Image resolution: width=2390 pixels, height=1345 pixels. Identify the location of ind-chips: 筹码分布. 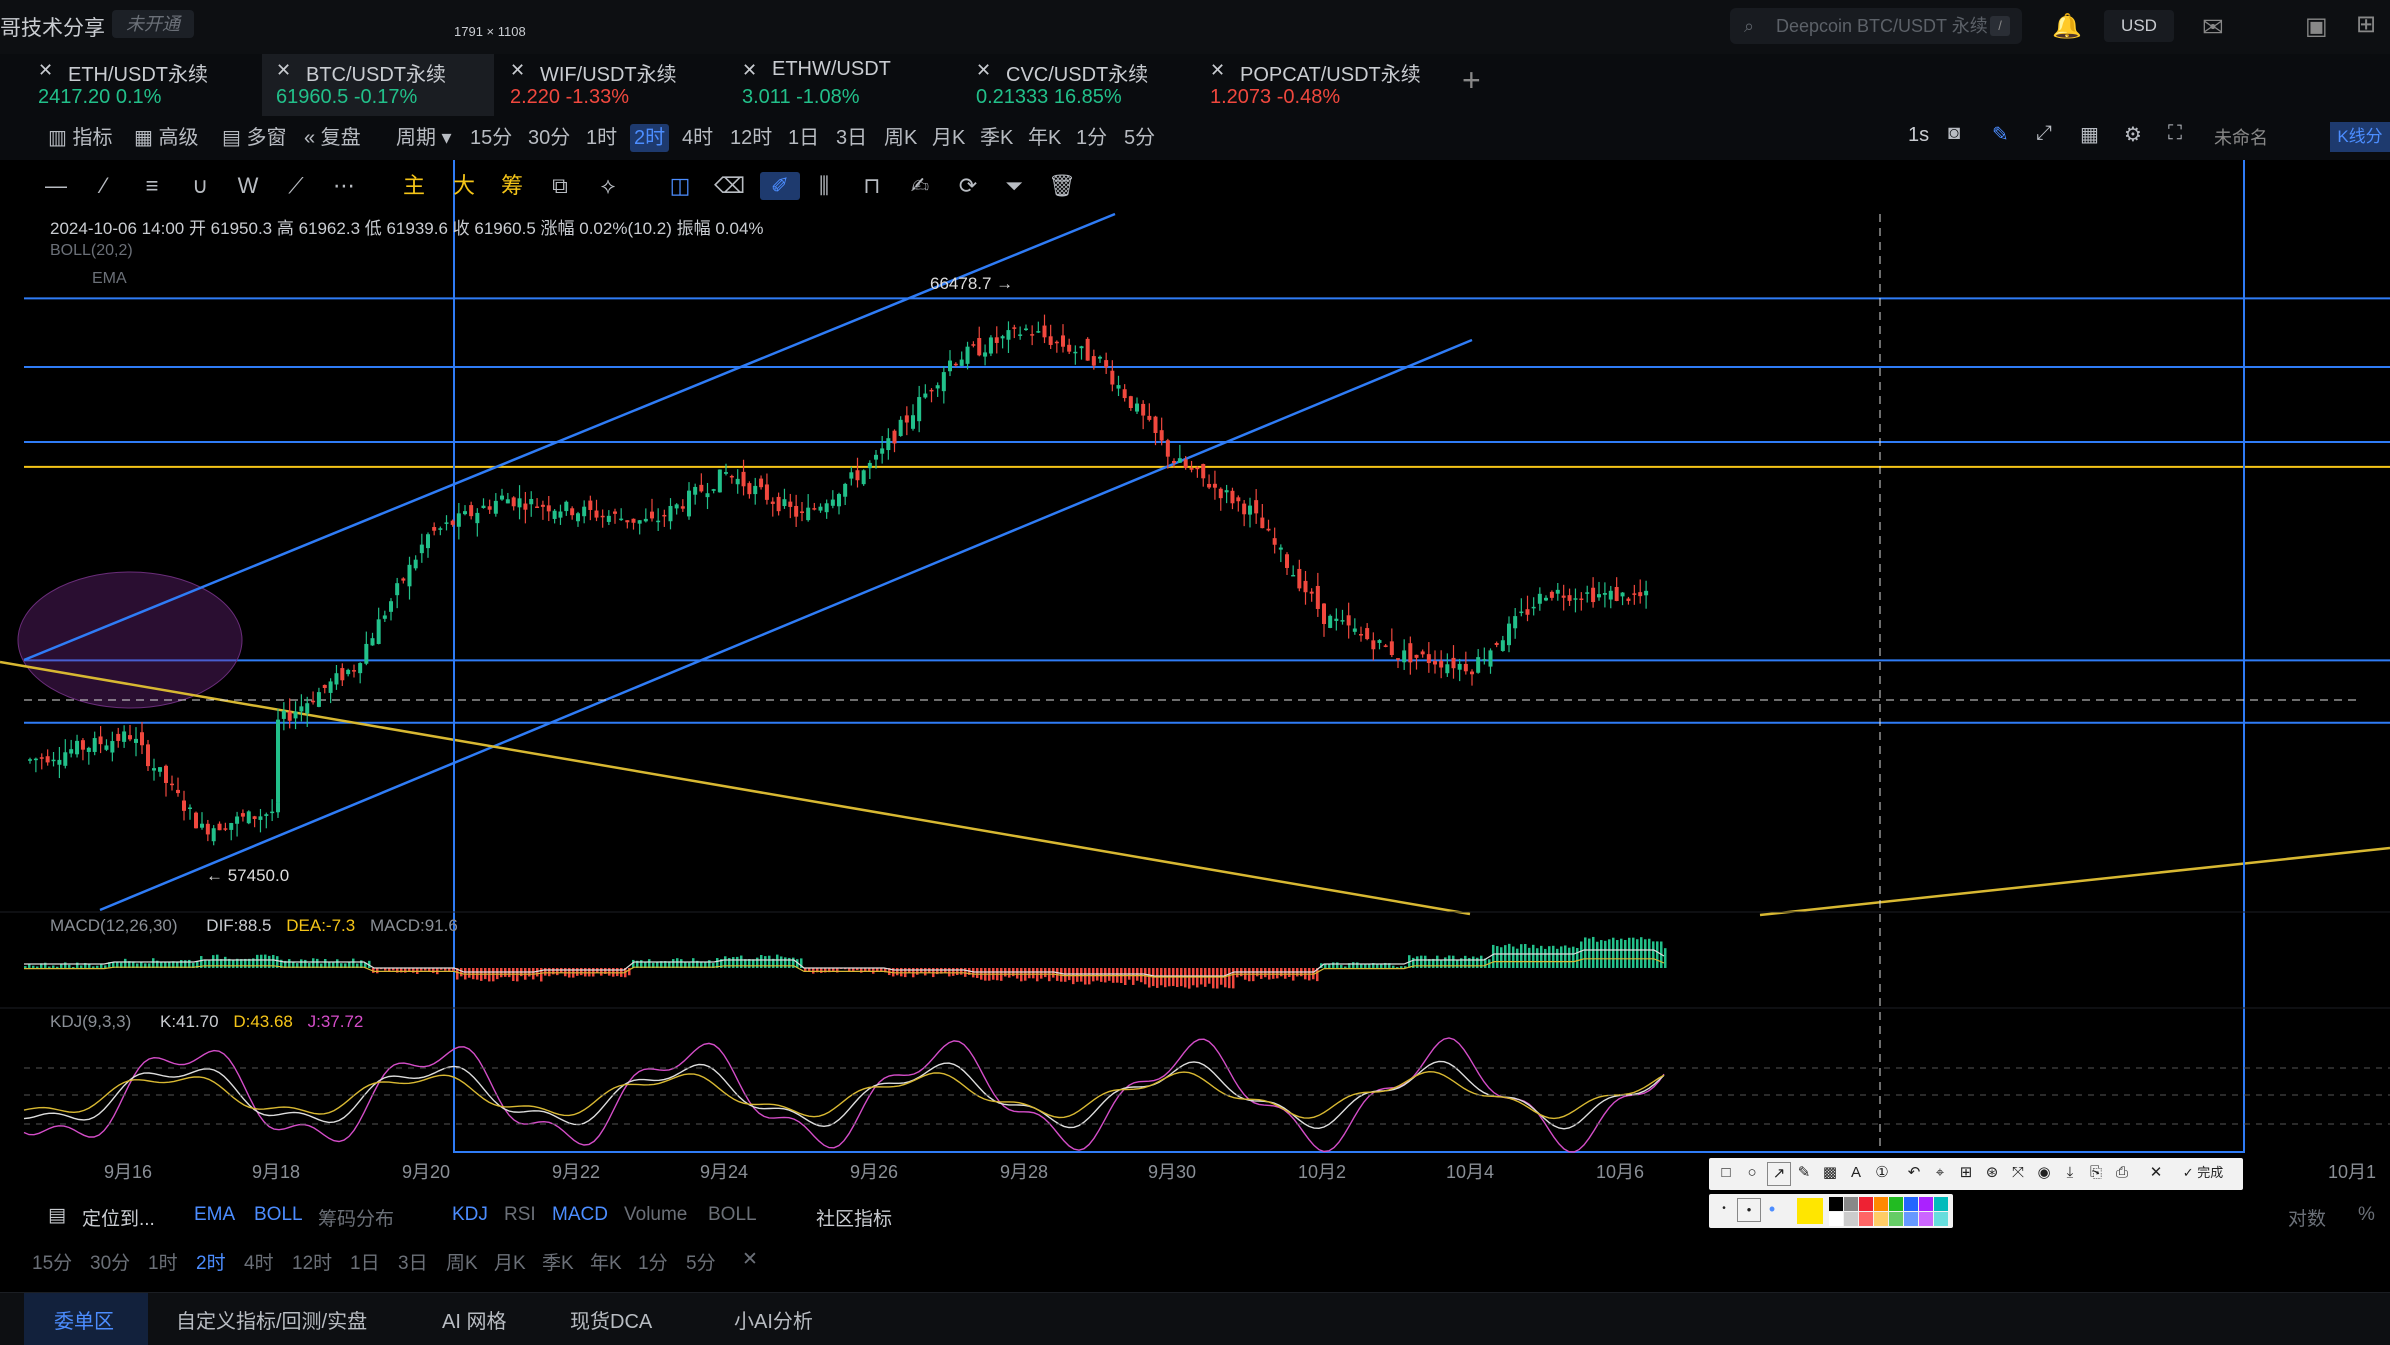
(356, 1217).